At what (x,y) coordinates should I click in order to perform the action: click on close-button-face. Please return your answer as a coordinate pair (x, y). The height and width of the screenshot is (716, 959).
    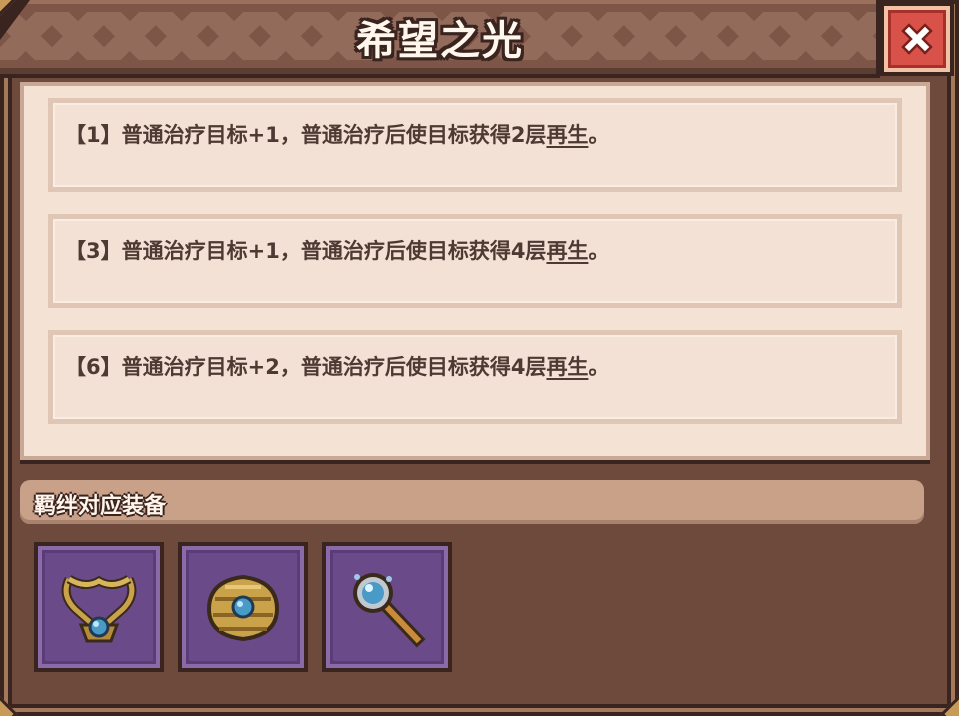
    Looking at the image, I should click on (917, 39).